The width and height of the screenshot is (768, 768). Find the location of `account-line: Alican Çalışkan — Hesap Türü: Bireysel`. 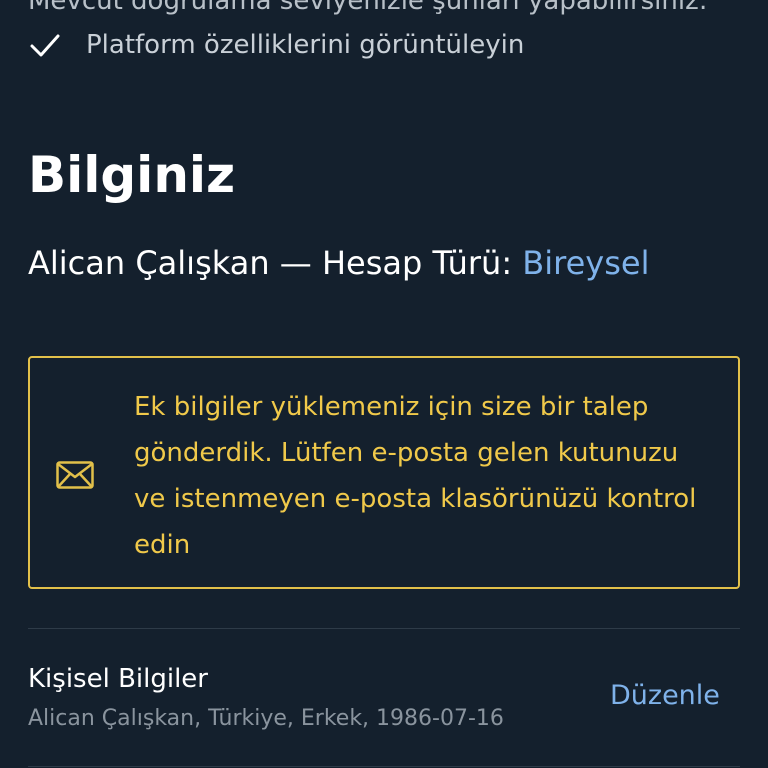

account-line: Alican Çalışkan — Hesap Türü: Bireysel is located at coordinates (338, 263).